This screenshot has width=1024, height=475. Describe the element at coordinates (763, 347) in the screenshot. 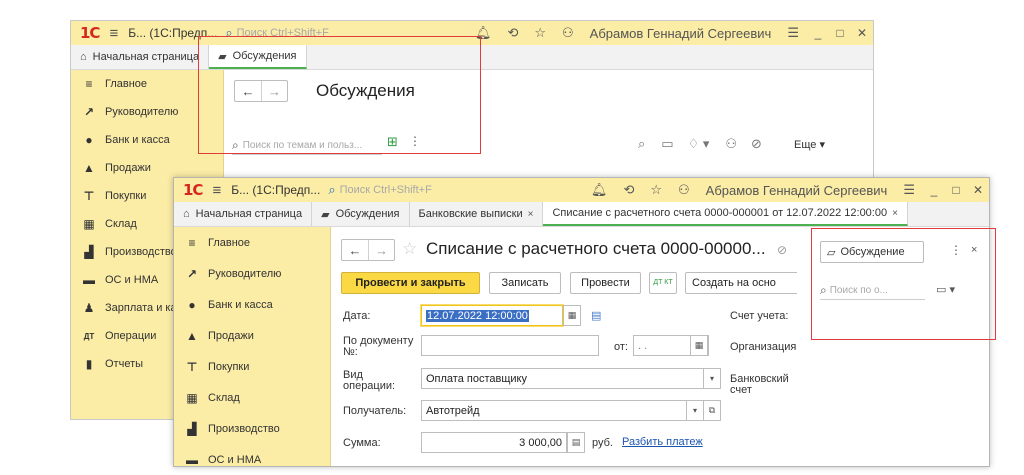

I see `organization-label: Организация:` at that location.